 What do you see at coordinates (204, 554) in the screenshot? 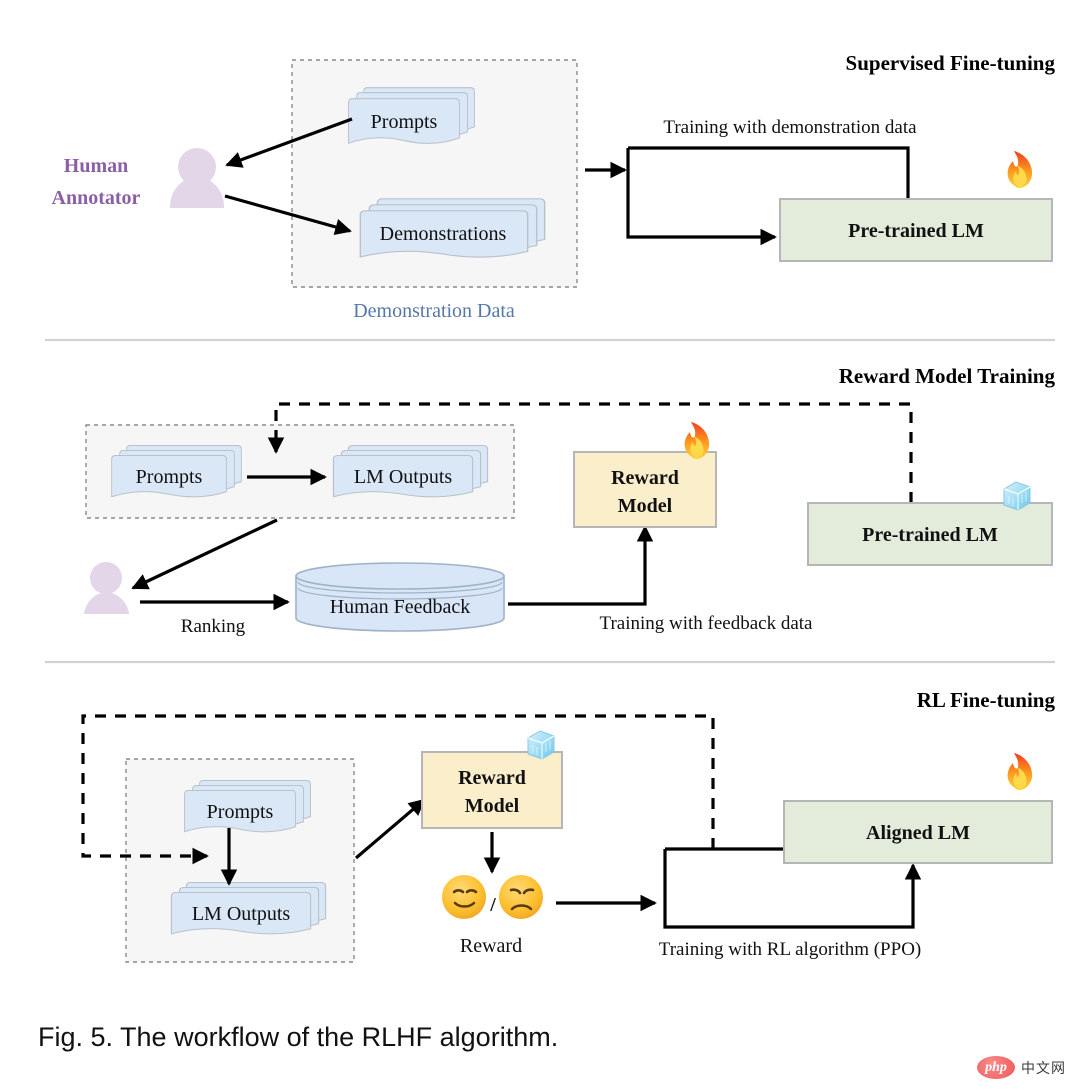
I see `arrow-outputs-to-human` at bounding box center [204, 554].